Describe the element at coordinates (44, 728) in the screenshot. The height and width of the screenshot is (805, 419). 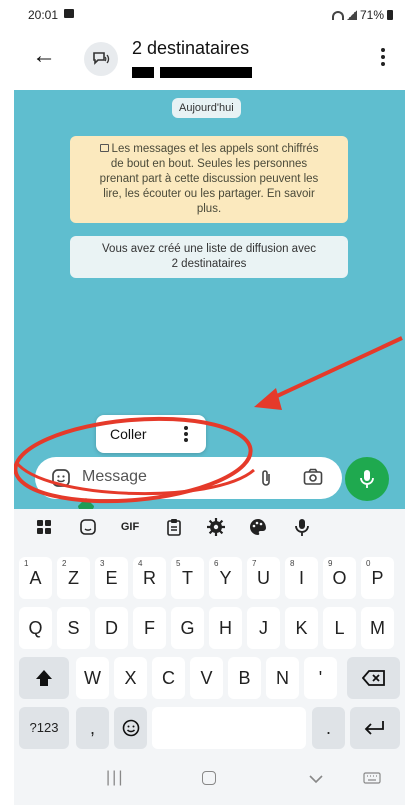
I see `symbols-key: ?123` at that location.